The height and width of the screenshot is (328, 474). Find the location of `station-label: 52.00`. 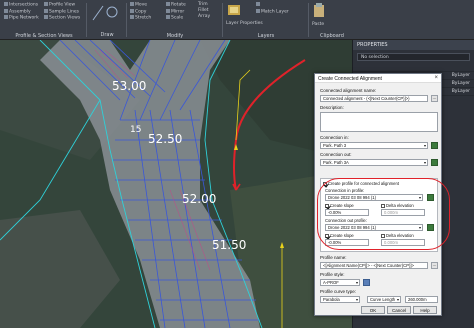

station-label: 52.00 is located at coordinates (199, 199).